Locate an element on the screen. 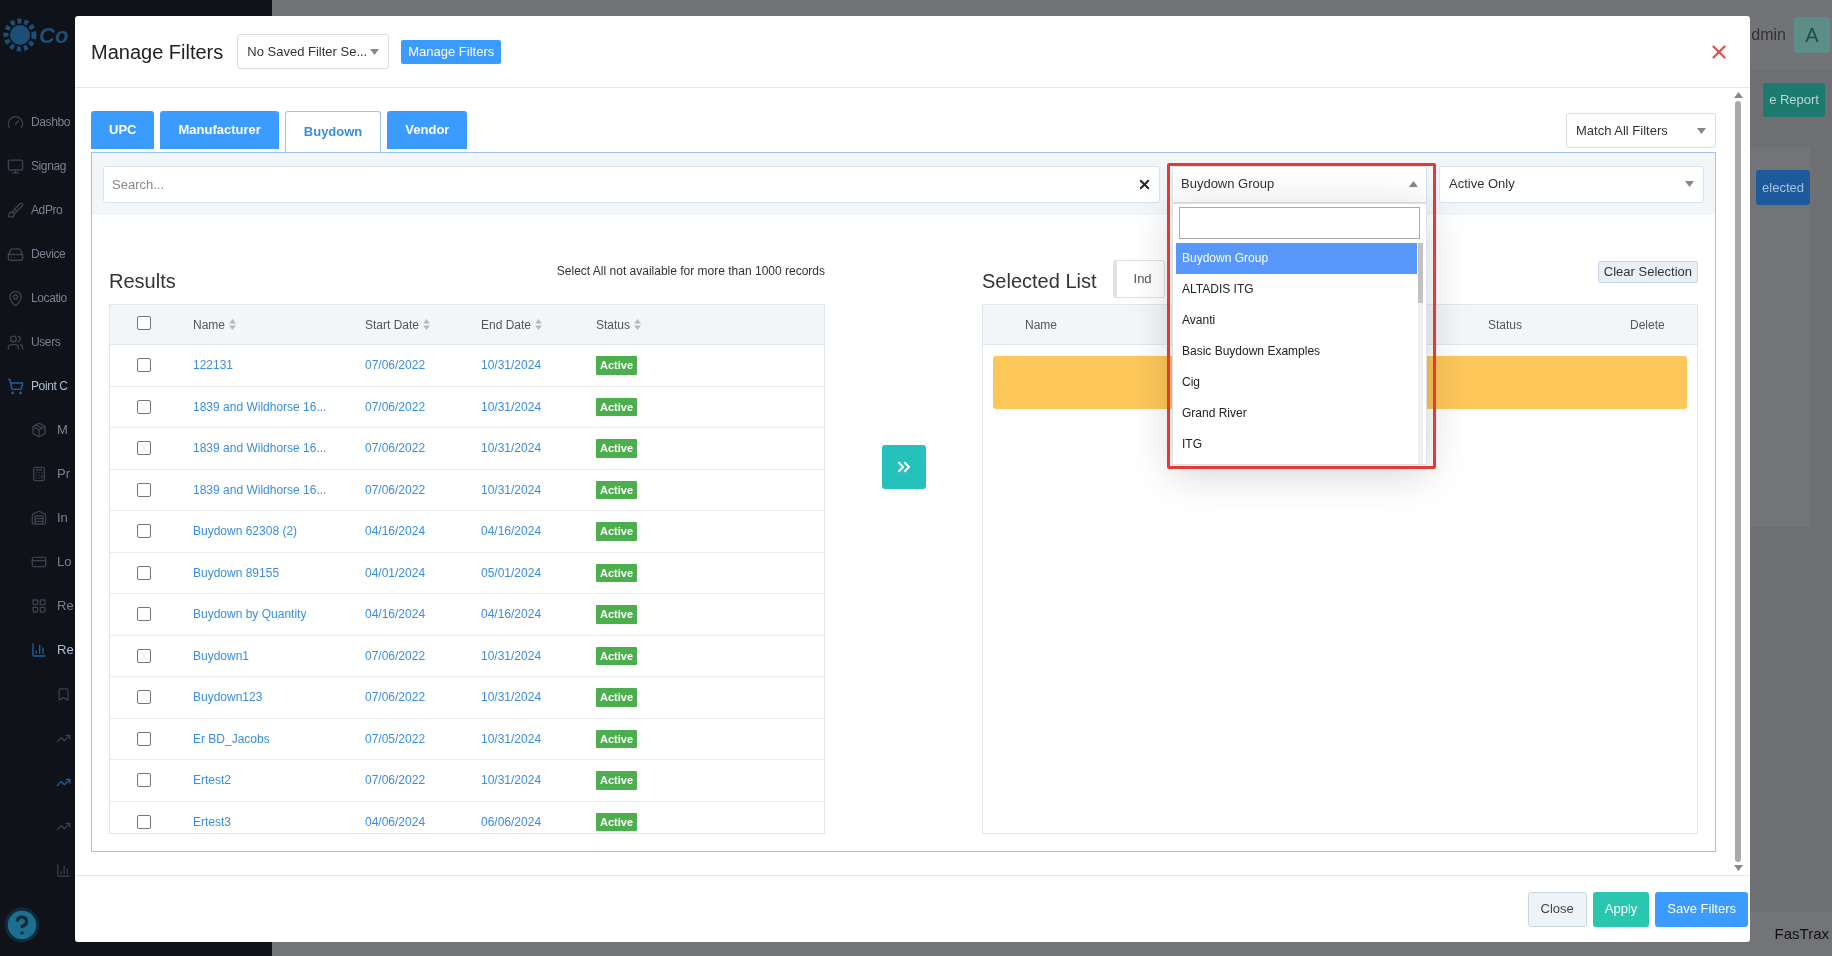 The width and height of the screenshot is (1832, 956). start-date: 07/05/2022 is located at coordinates (396, 739).